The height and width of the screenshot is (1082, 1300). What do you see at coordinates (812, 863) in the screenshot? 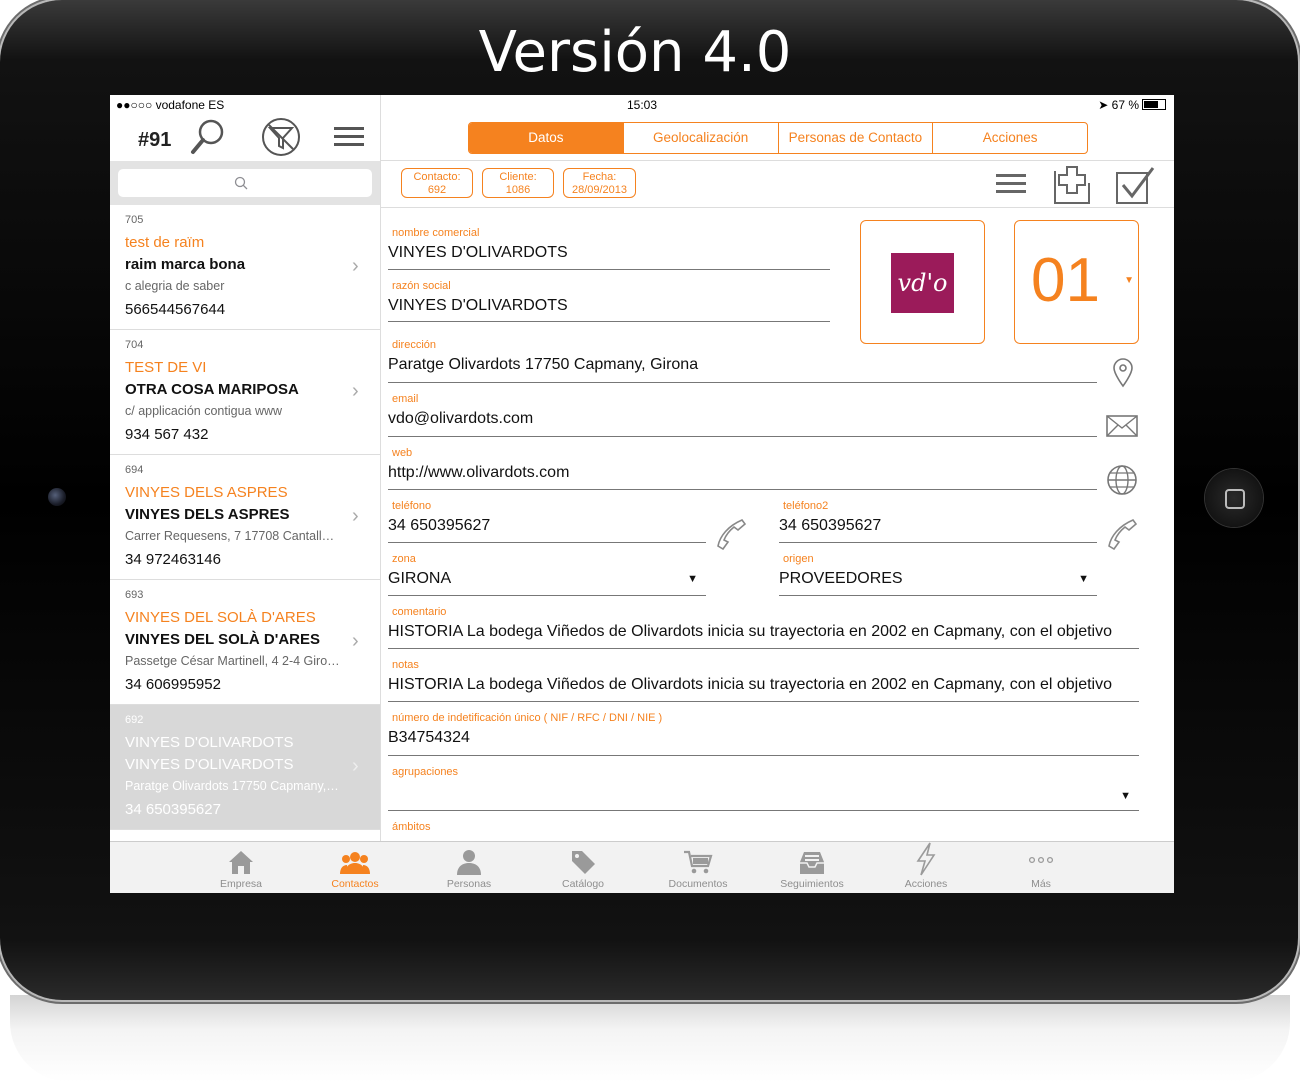
I see `inbox-icon` at bounding box center [812, 863].